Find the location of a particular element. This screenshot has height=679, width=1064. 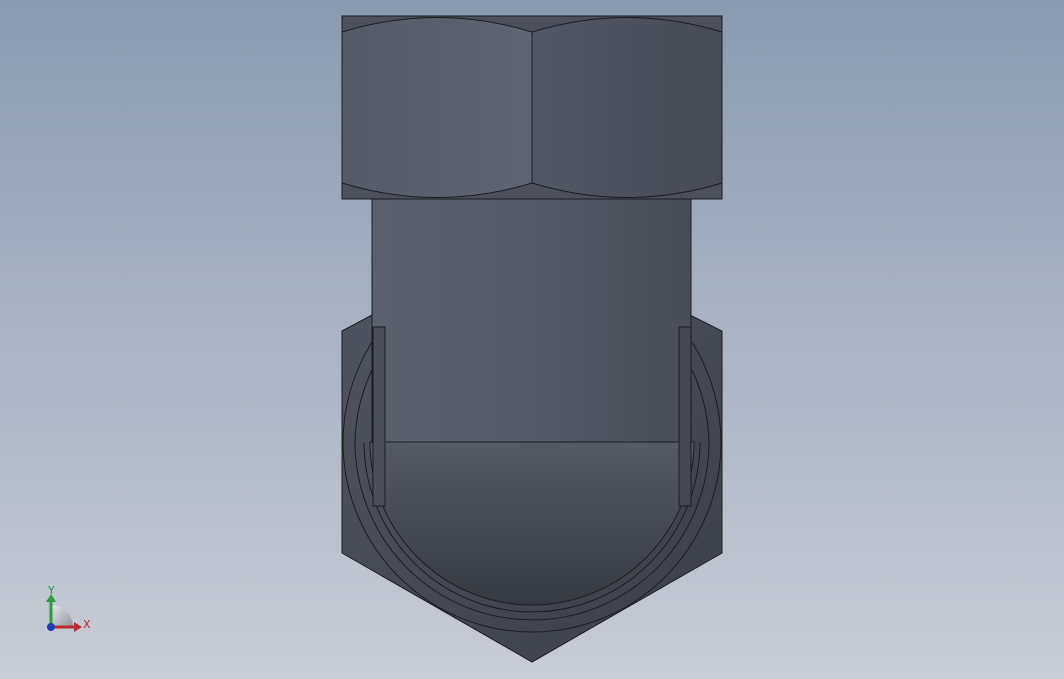

slot-left is located at coordinates (379, 416).